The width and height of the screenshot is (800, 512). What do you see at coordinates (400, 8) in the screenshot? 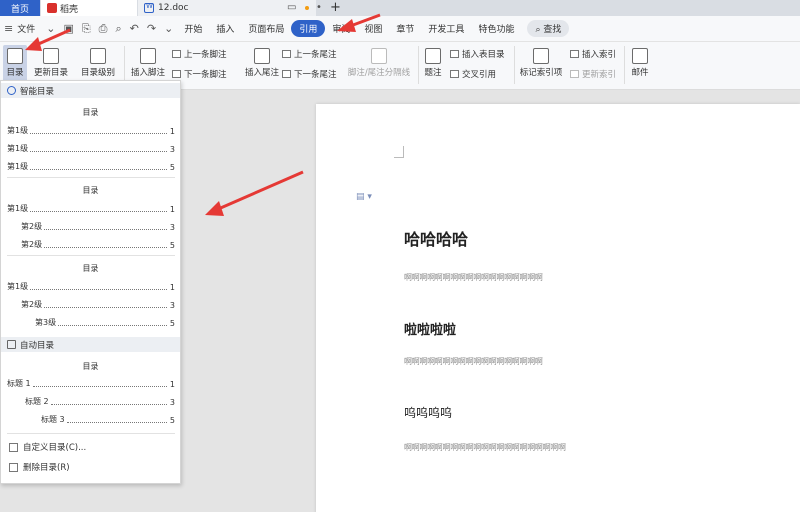
I see `tab-bar: 首页 稻壳 12.doc ▭ • +` at bounding box center [400, 8].